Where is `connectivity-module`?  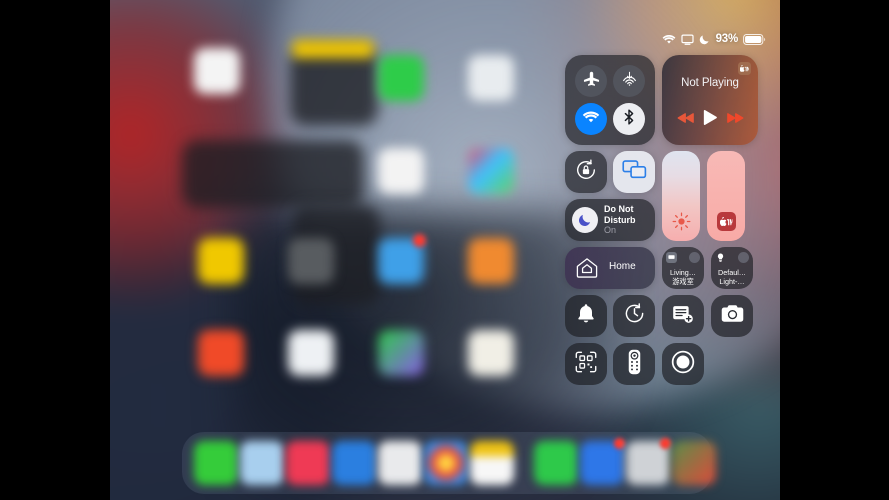 connectivity-module is located at coordinates (610, 100).